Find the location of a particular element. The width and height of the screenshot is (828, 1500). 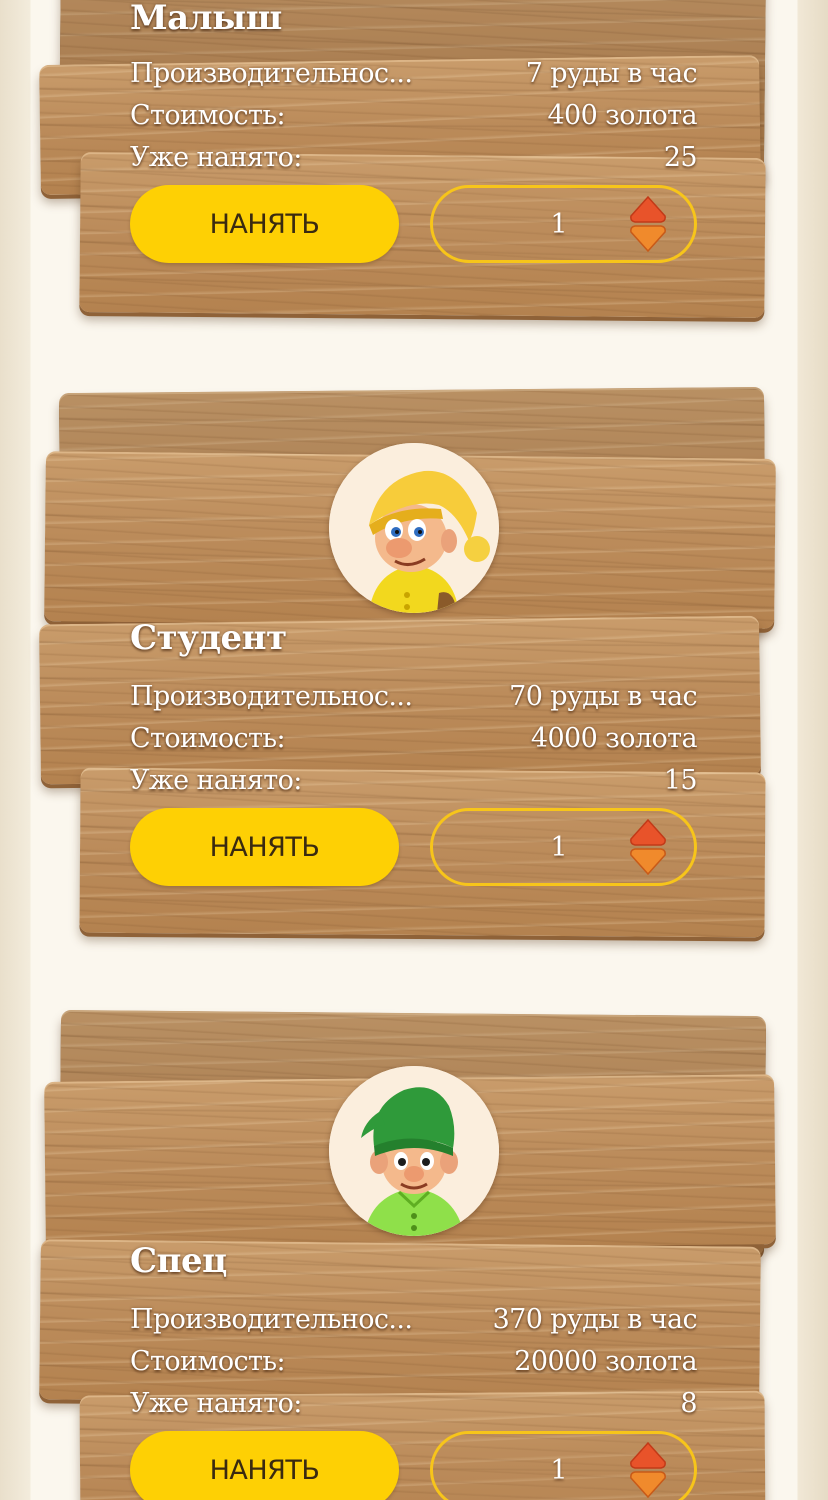

cost-row: Стоимость: 4000 золота is located at coordinates (414, 738).